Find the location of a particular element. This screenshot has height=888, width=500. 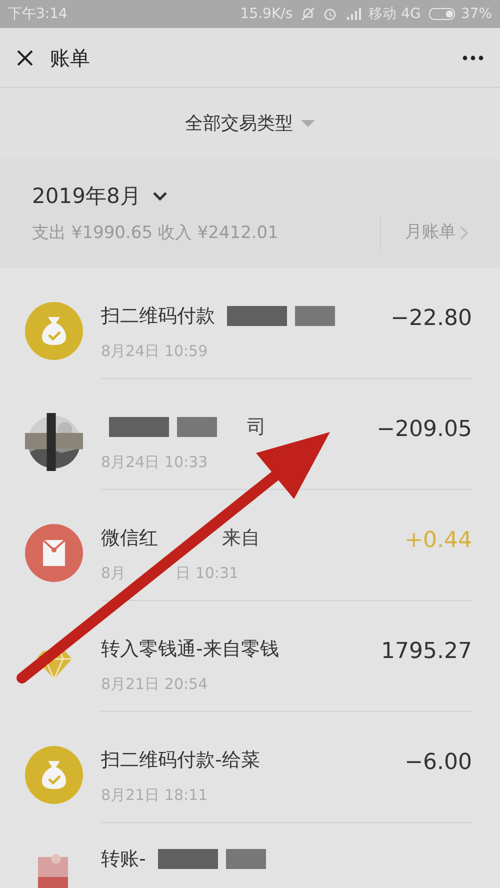

envelope-icon is located at coordinates (54, 553).